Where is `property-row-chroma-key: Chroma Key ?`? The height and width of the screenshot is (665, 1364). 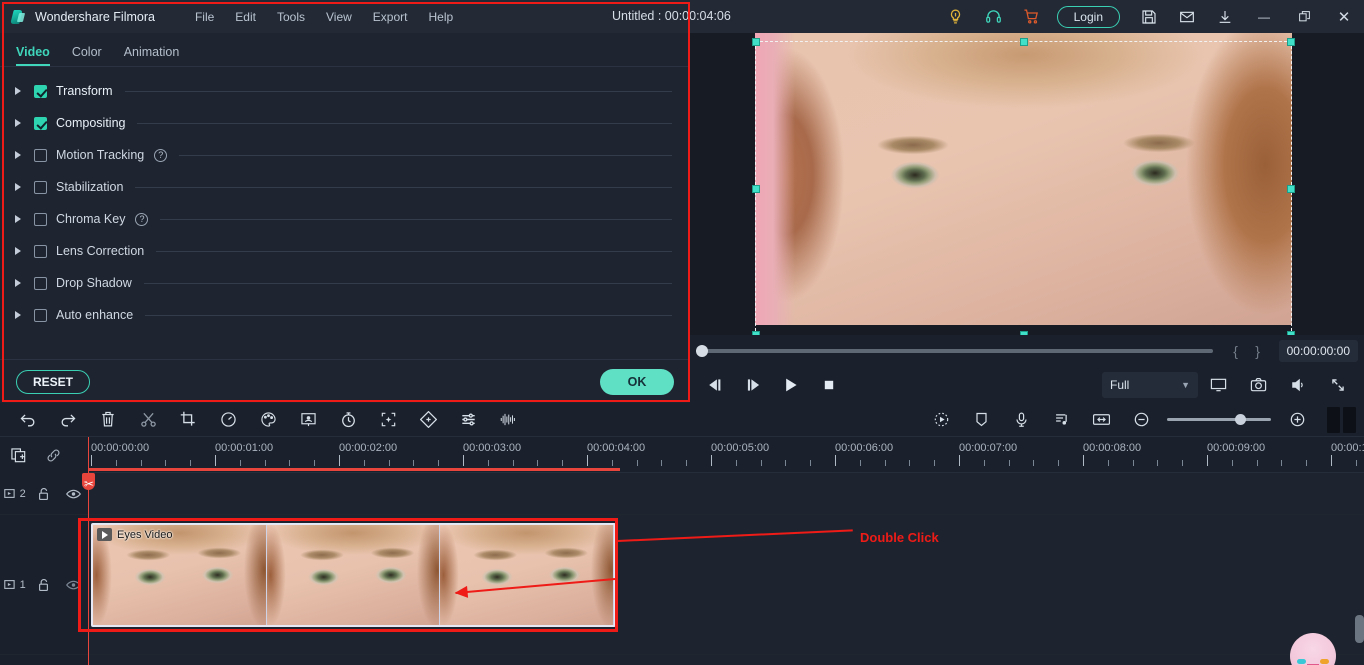
property-row-chroma-key: Chroma Key ? is located at coordinates (345, 219).